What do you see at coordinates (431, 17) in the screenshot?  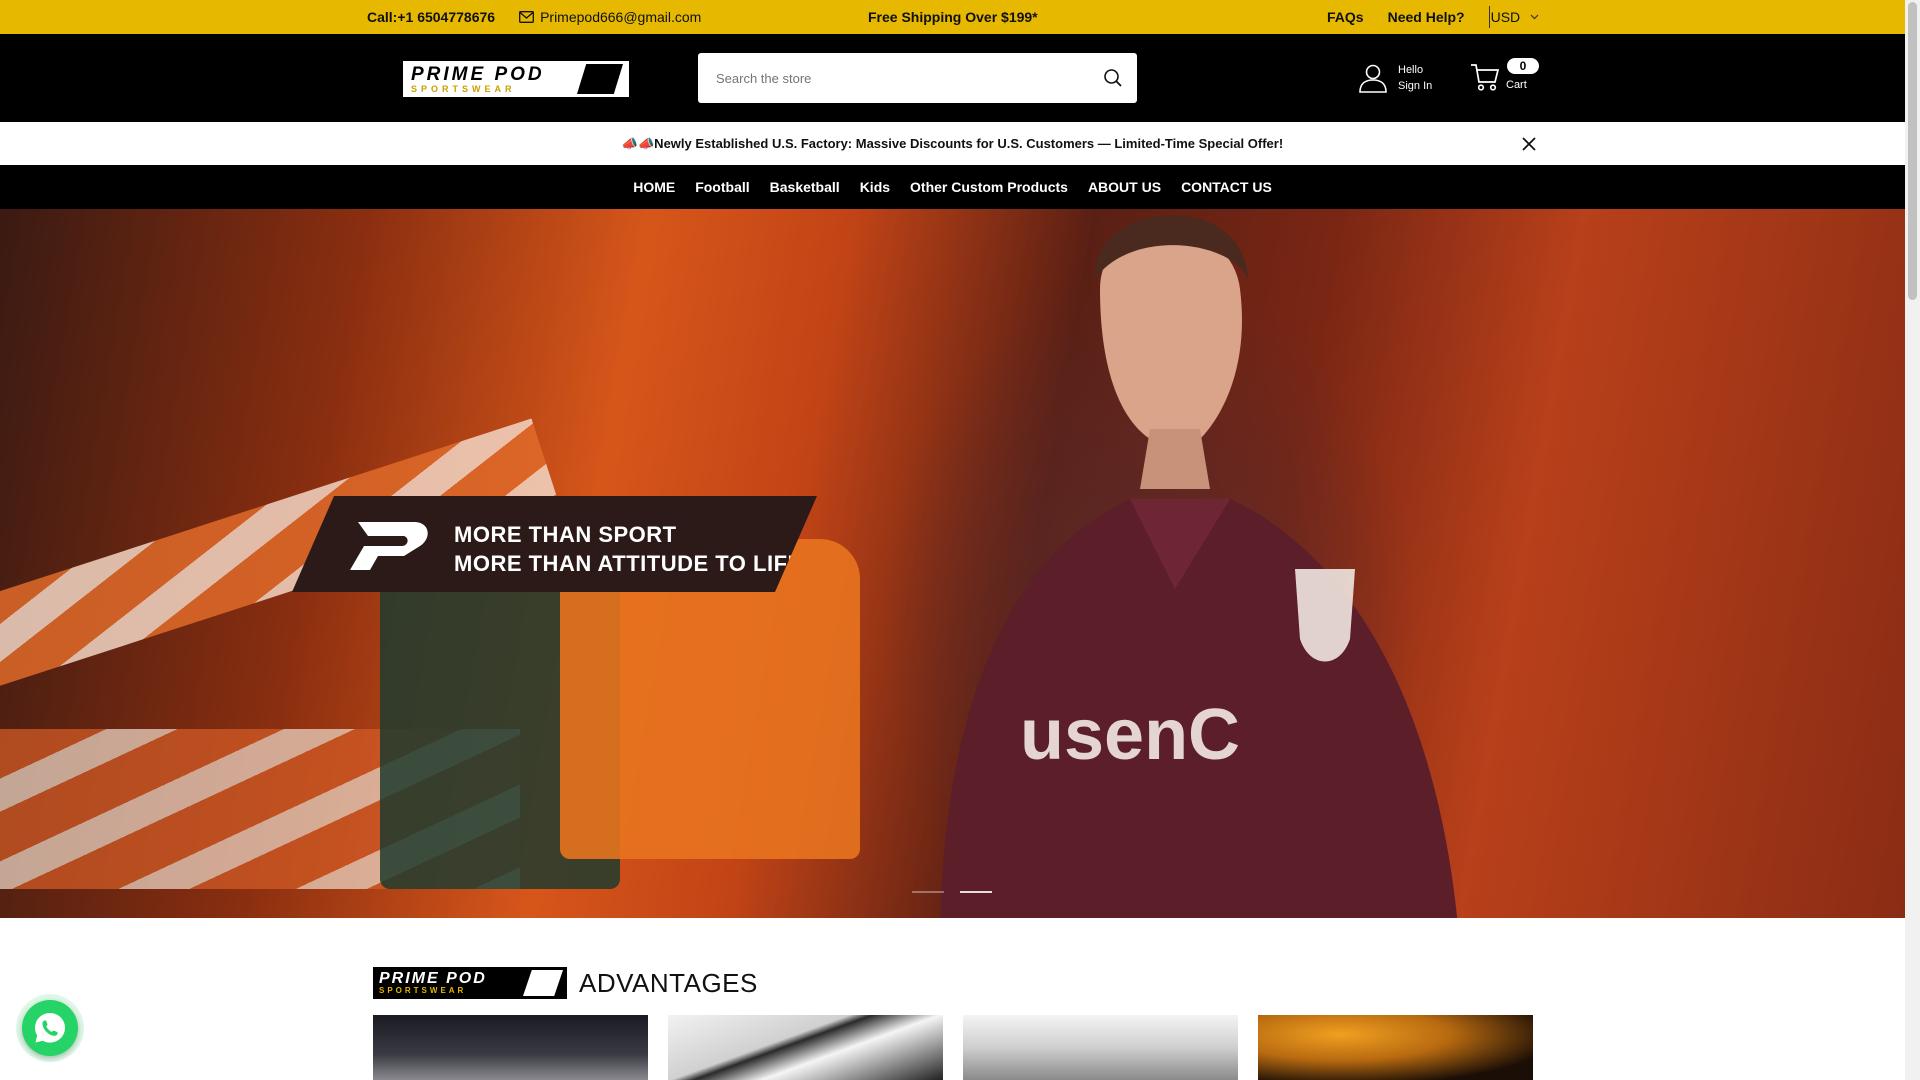 I see `phone-link: Call:+1 6504778676` at bounding box center [431, 17].